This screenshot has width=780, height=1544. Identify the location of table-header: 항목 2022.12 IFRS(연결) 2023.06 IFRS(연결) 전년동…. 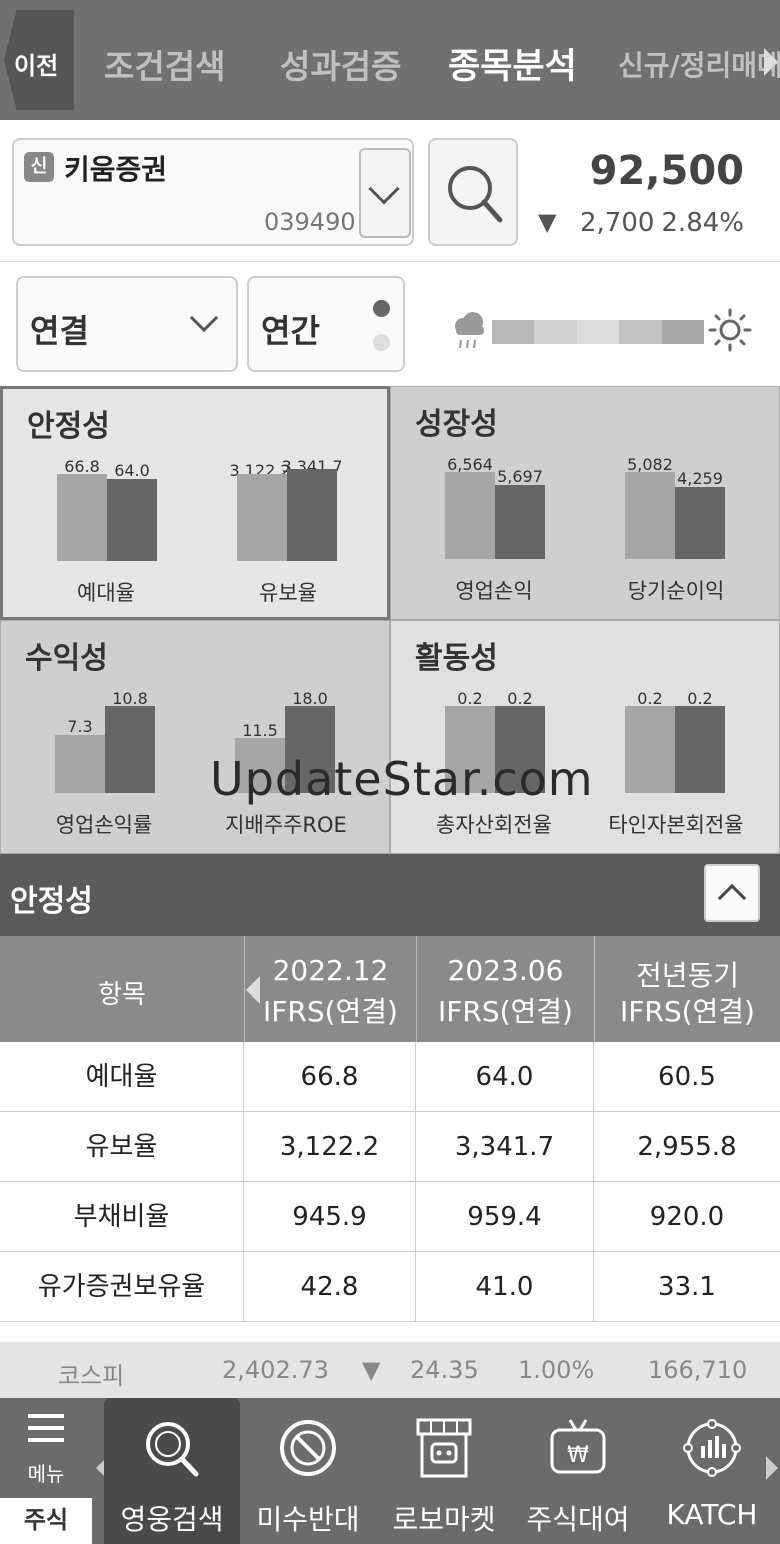
(390, 989).